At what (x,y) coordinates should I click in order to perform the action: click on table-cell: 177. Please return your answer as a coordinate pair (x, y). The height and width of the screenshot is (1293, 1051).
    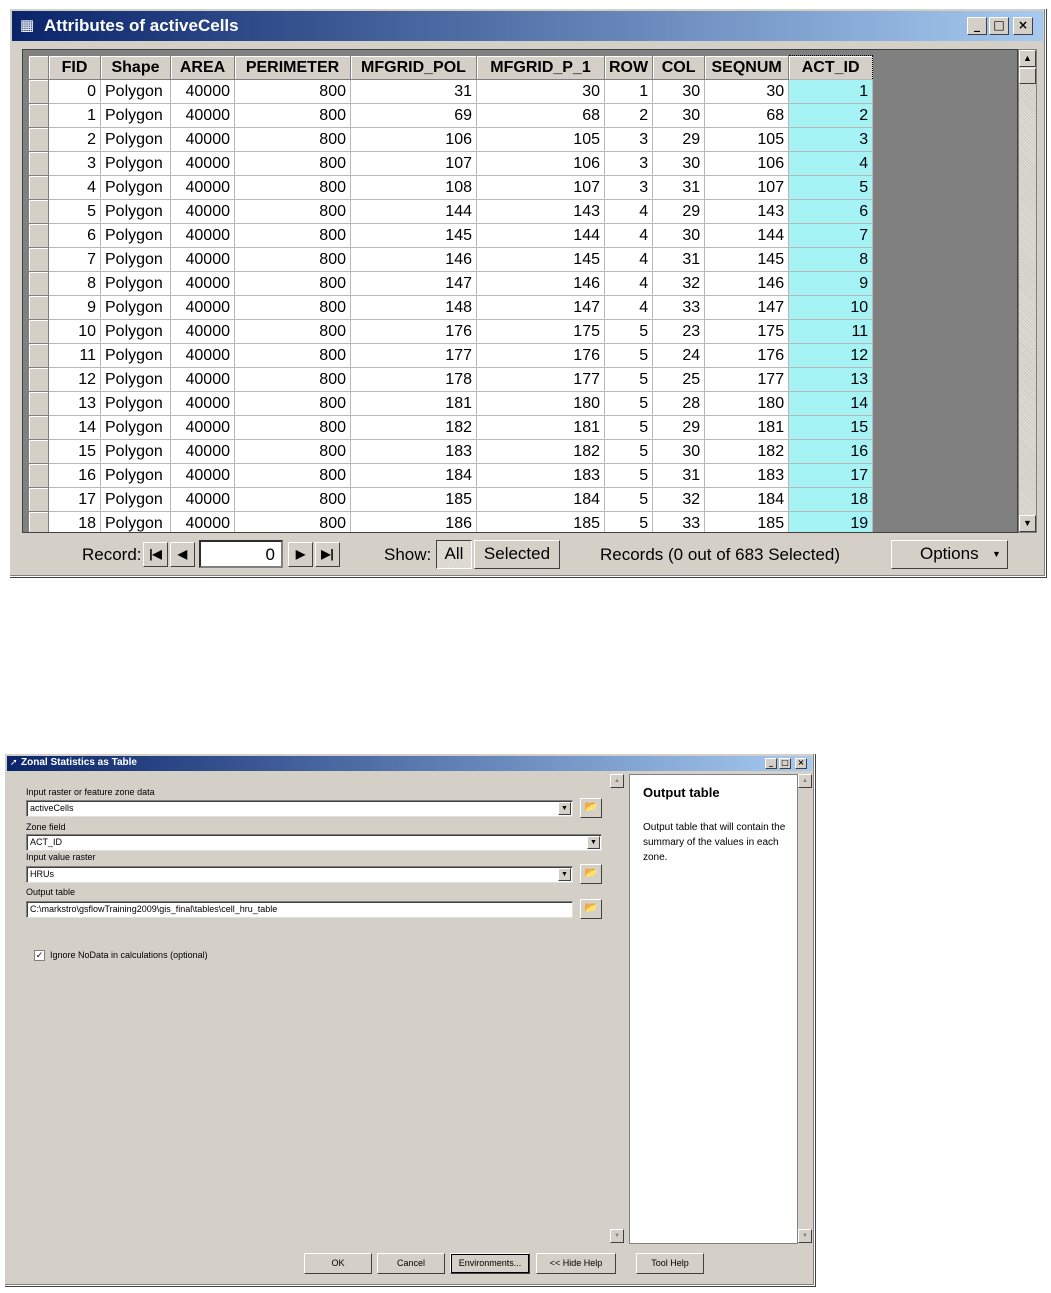
    Looking at the image, I should click on (540, 379).